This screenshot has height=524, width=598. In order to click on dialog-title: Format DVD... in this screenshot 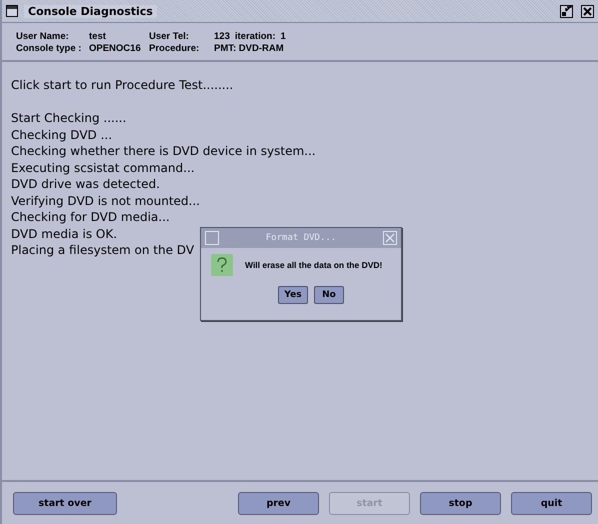, I will do `click(301, 238)`.